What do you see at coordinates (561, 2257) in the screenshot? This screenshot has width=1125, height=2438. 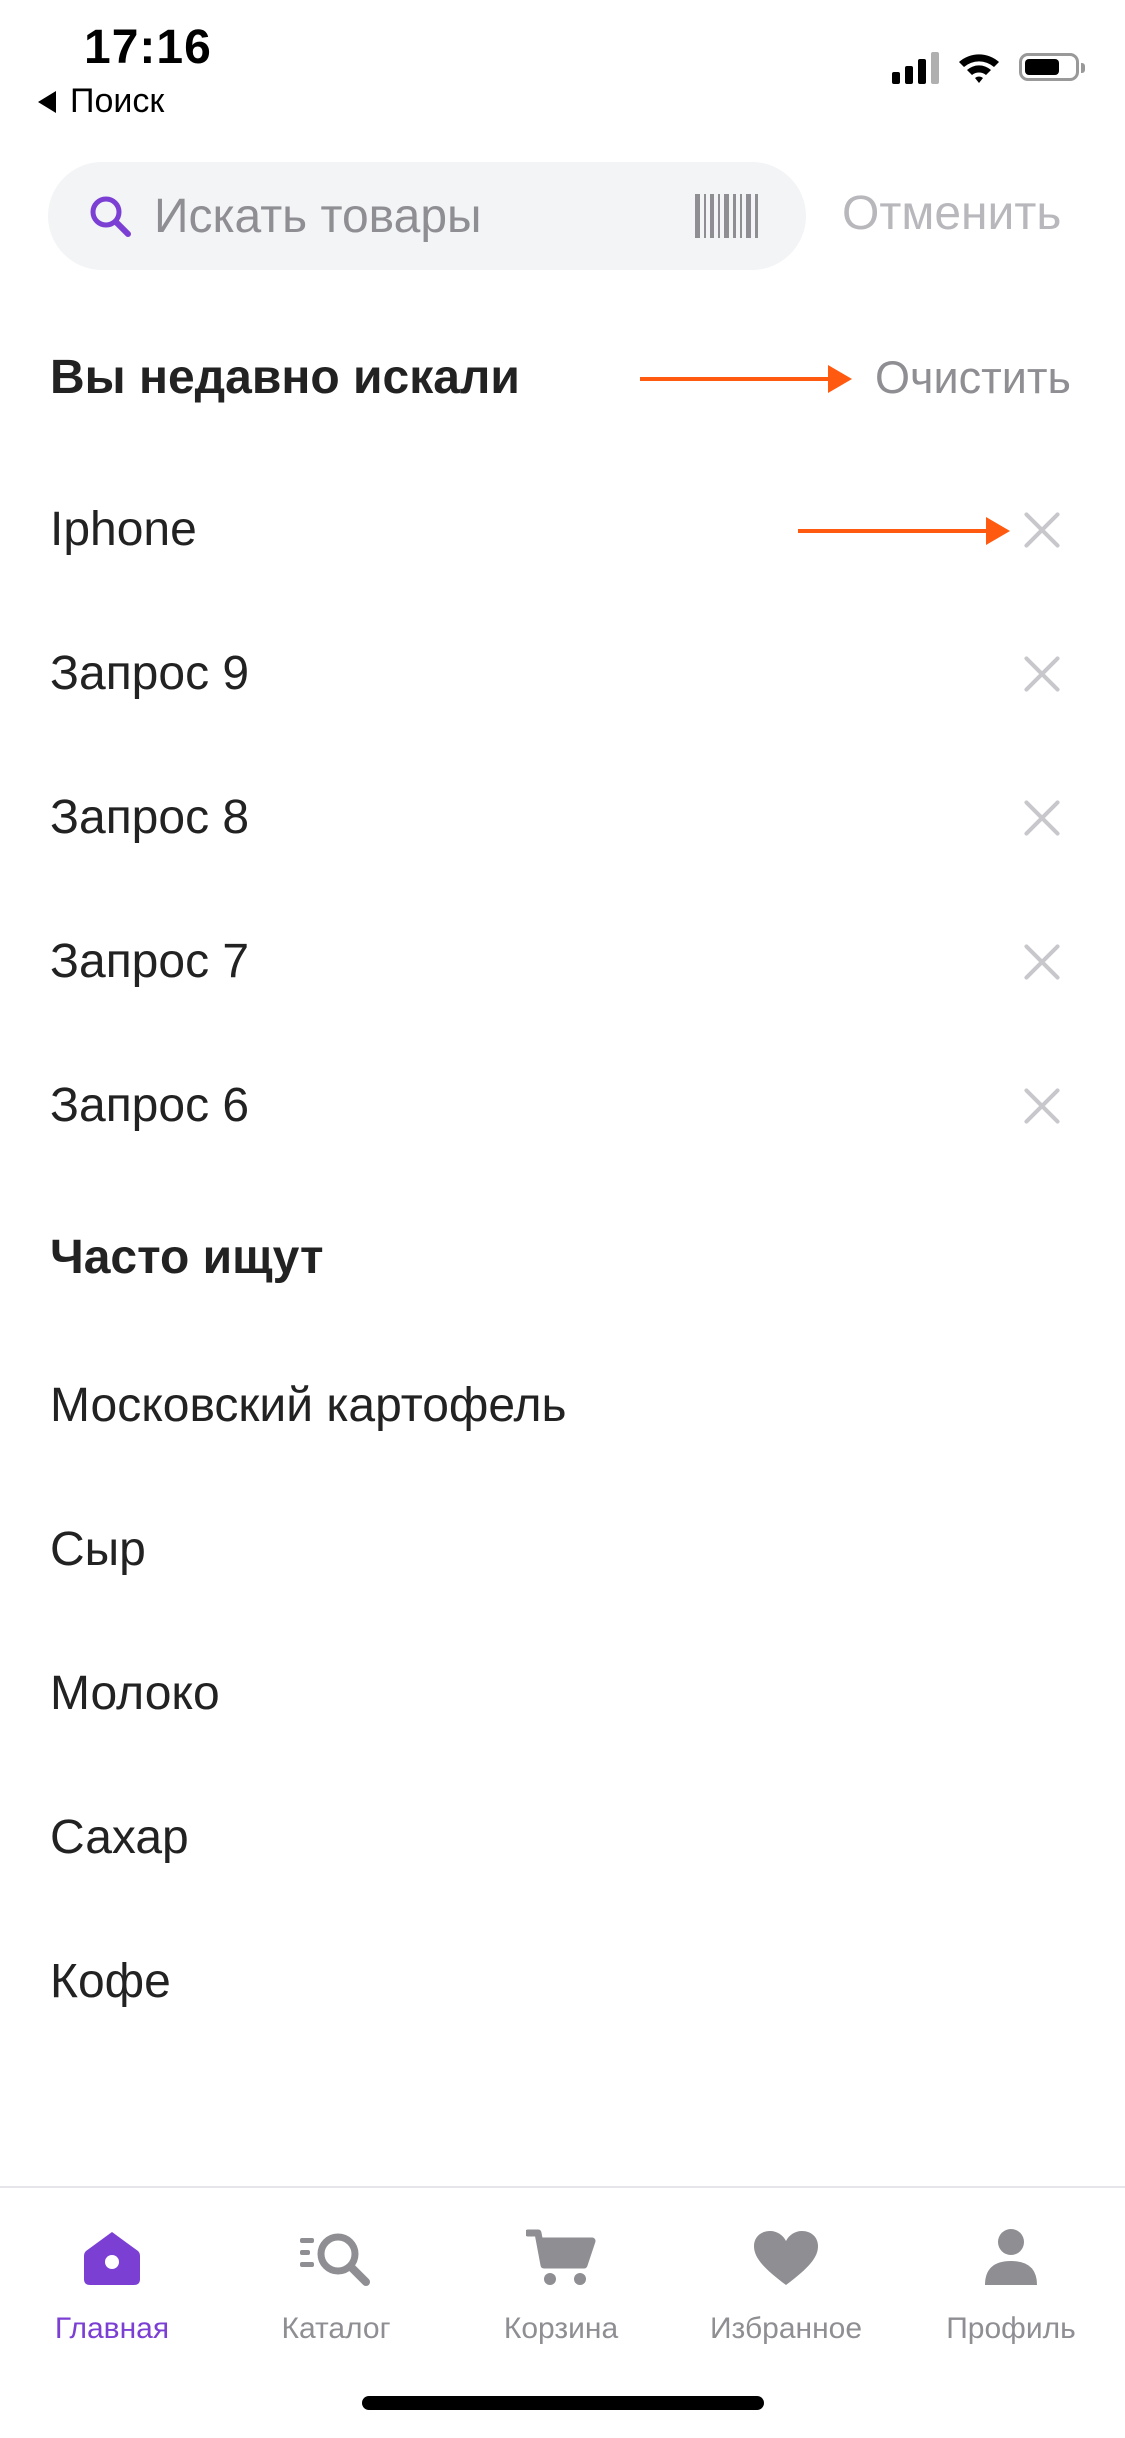 I see `cart-icon` at bounding box center [561, 2257].